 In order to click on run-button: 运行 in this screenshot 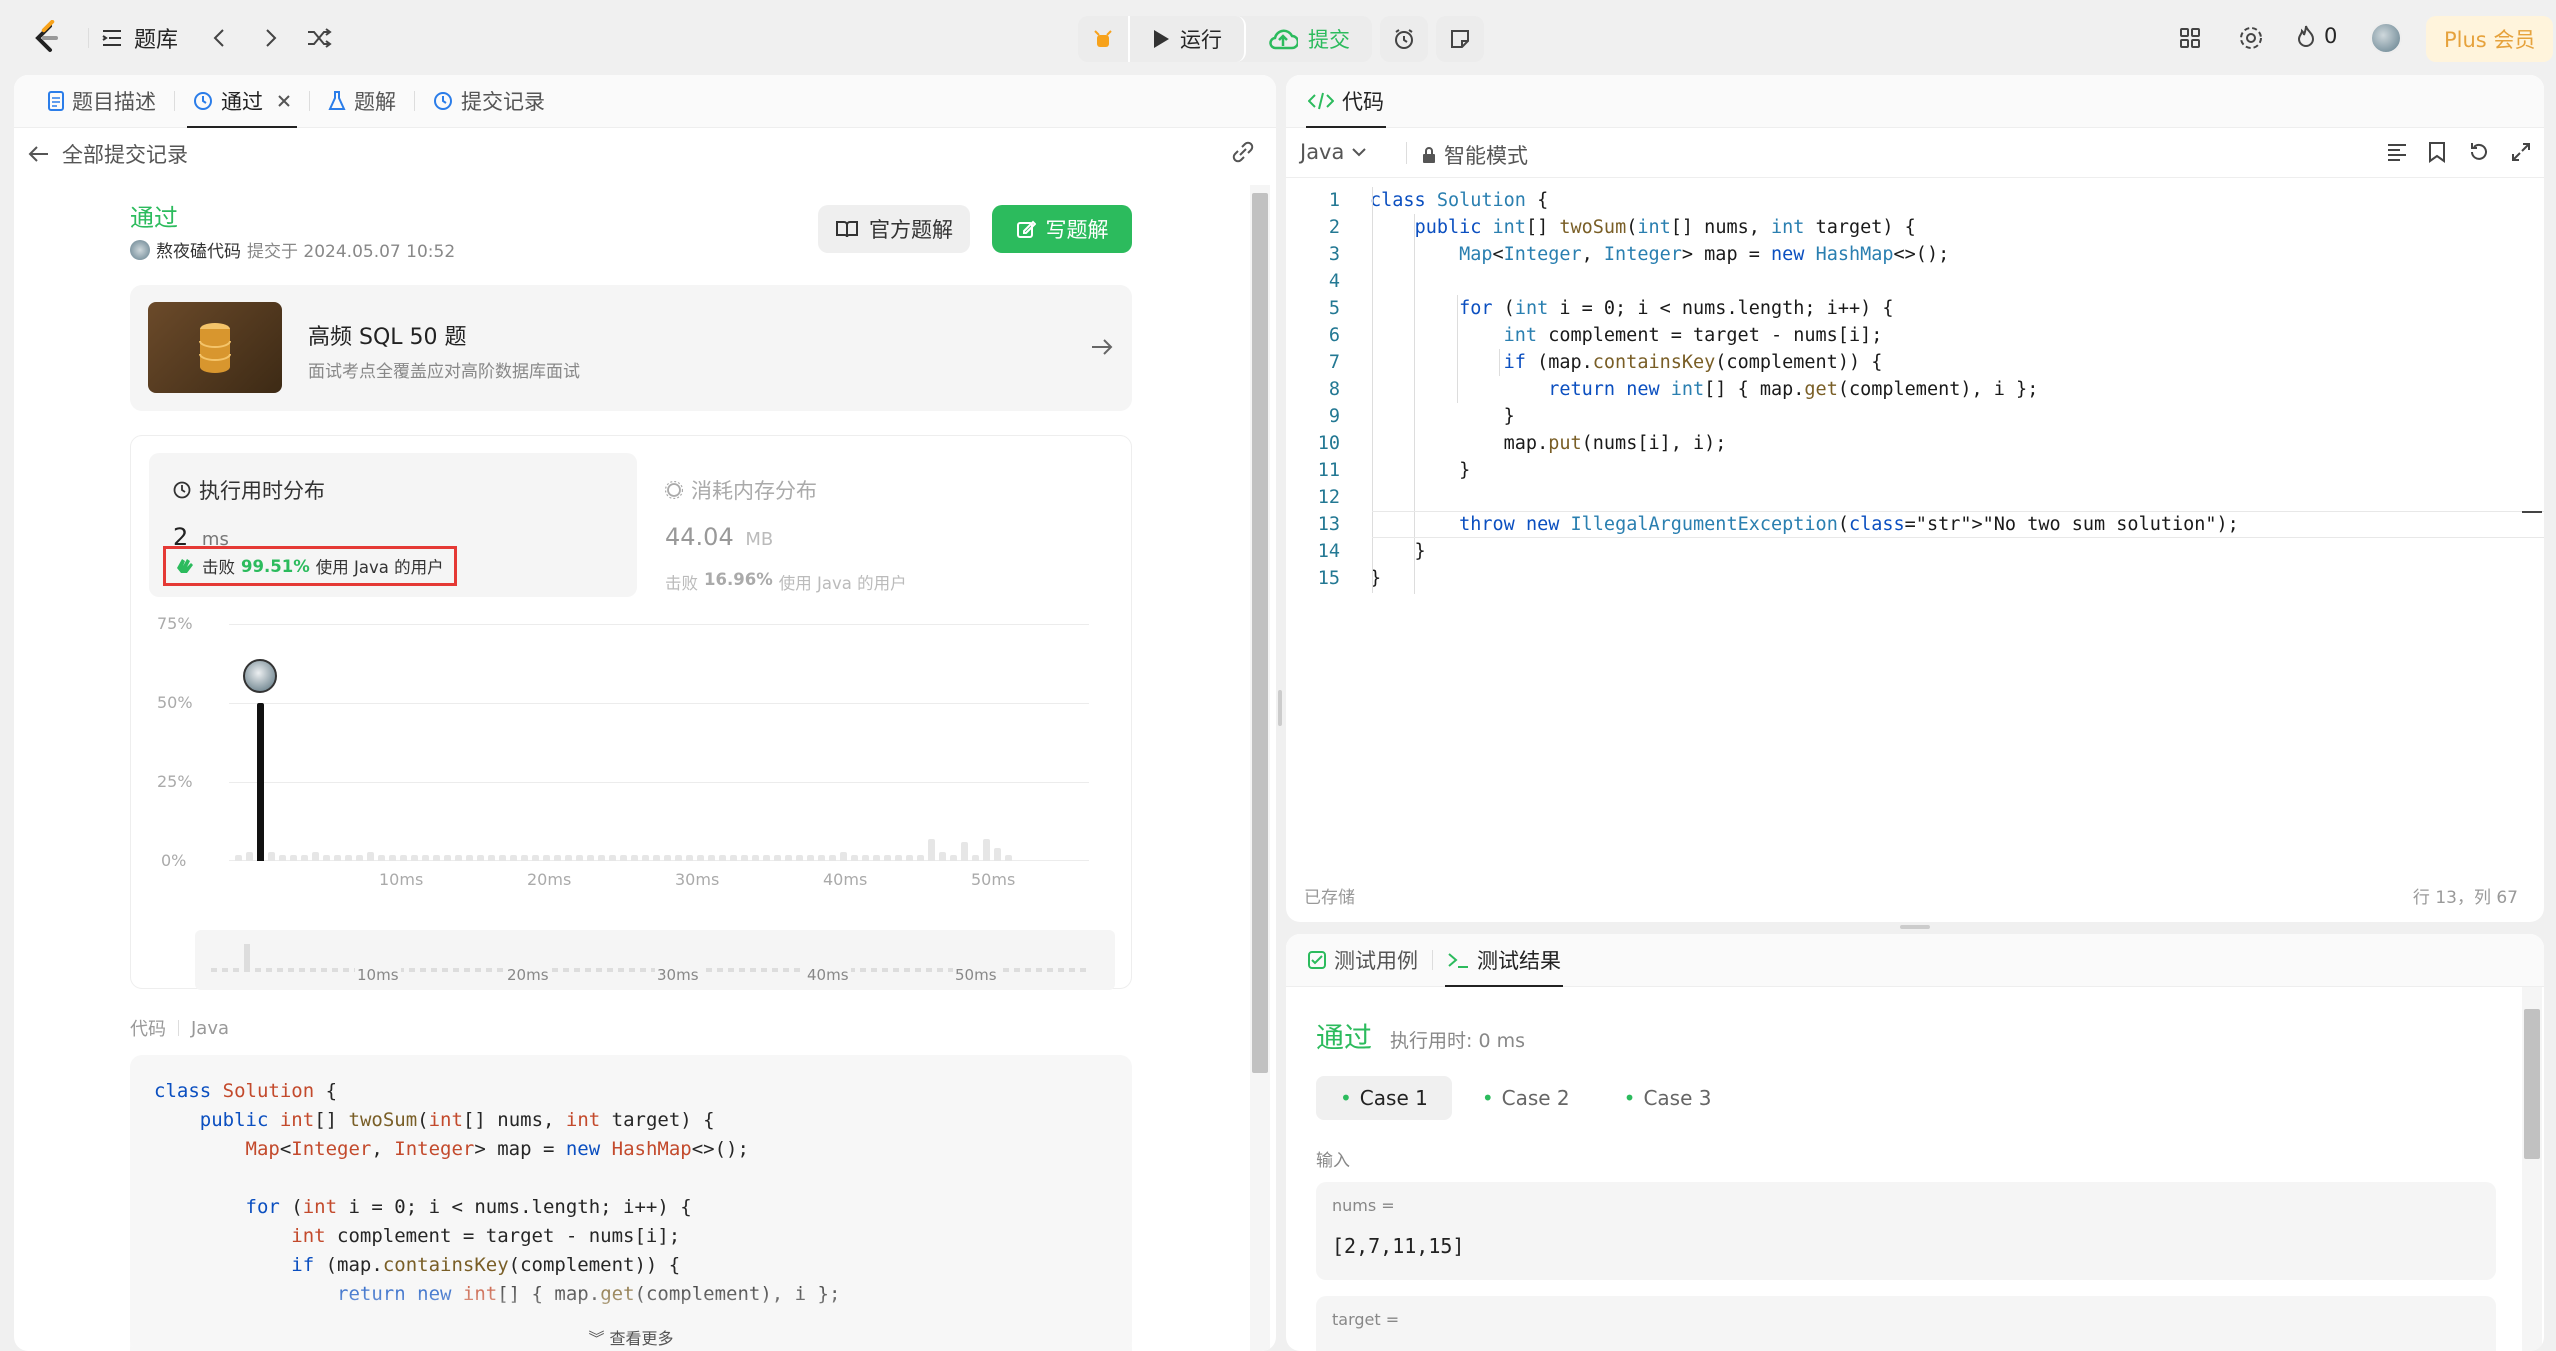, I will do `click(1188, 39)`.